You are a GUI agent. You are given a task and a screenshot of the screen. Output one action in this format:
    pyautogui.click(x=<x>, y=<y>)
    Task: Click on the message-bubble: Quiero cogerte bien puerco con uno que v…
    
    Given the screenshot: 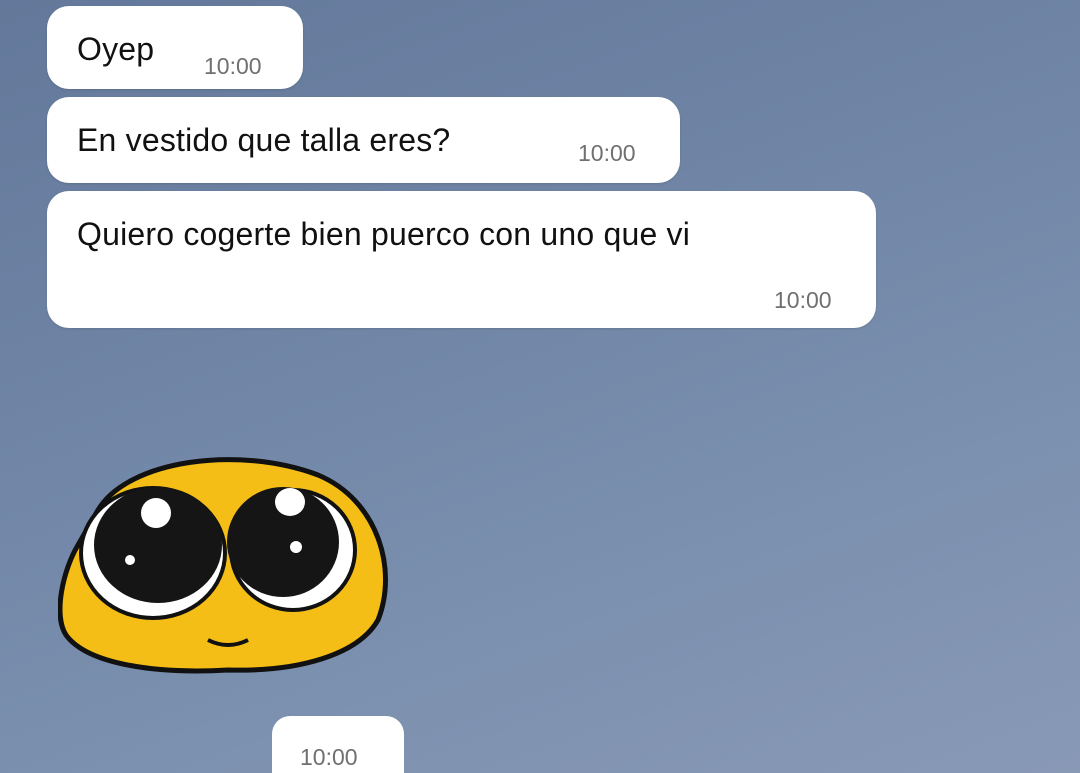 What is the action you would take?
    pyautogui.click(x=461, y=259)
    